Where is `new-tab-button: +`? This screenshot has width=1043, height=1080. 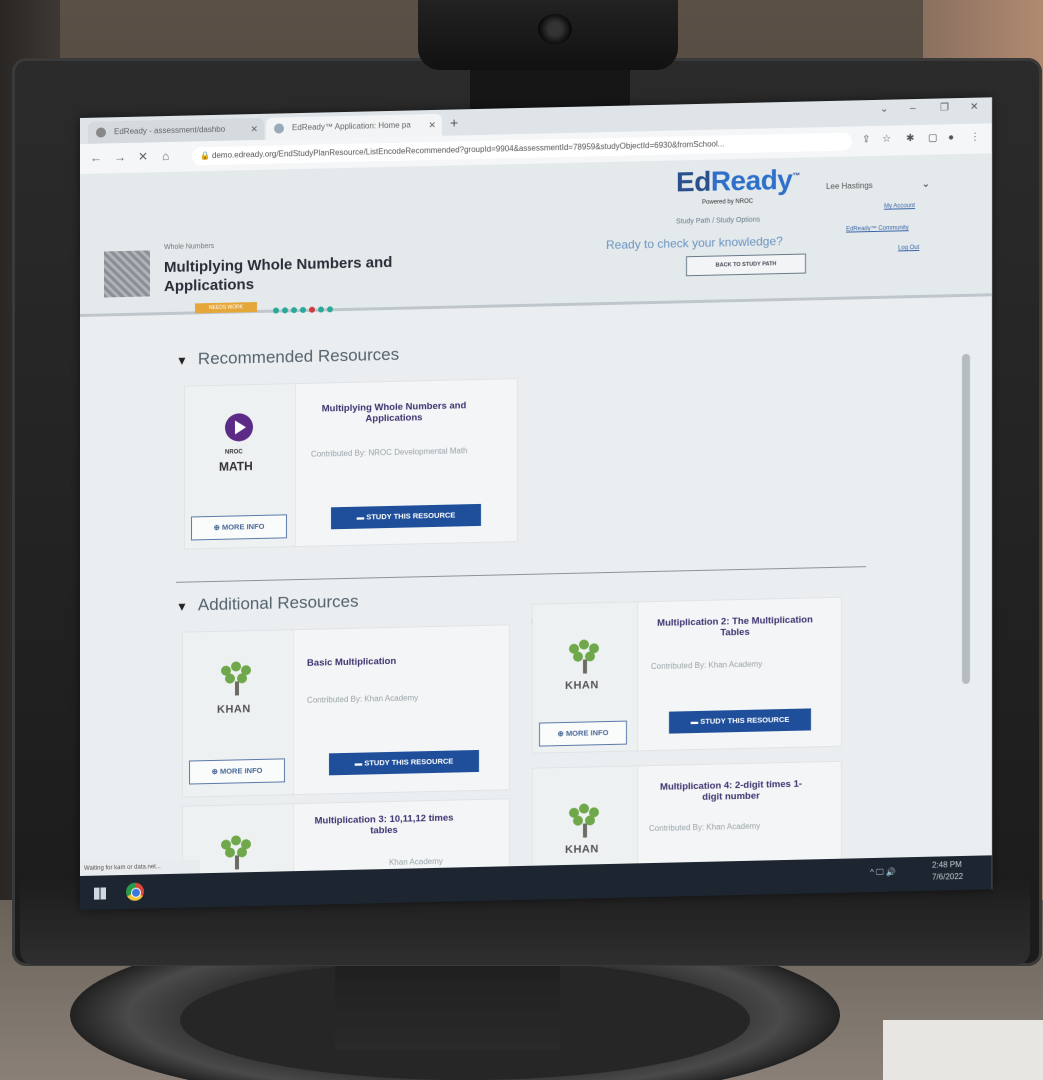
new-tab-button: + is located at coordinates (454, 122).